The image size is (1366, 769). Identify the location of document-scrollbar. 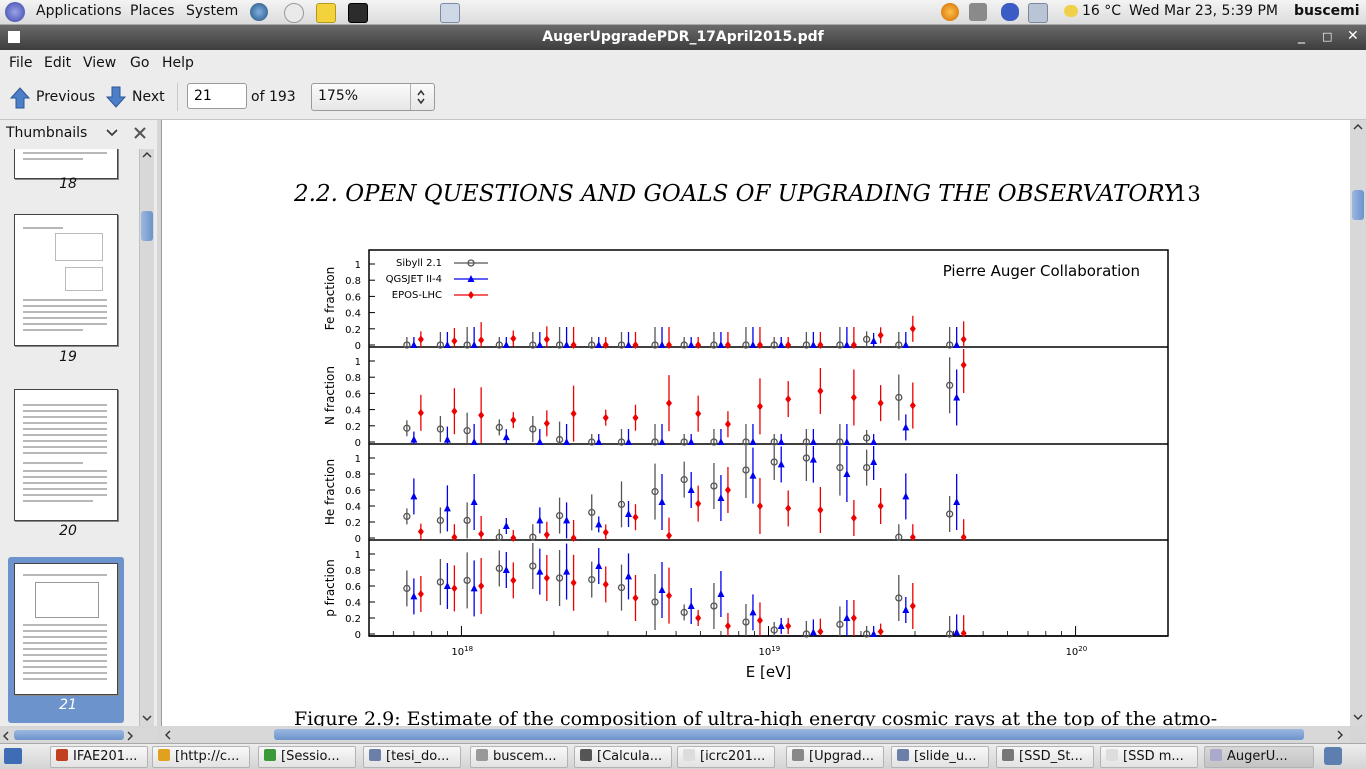
(1358, 423).